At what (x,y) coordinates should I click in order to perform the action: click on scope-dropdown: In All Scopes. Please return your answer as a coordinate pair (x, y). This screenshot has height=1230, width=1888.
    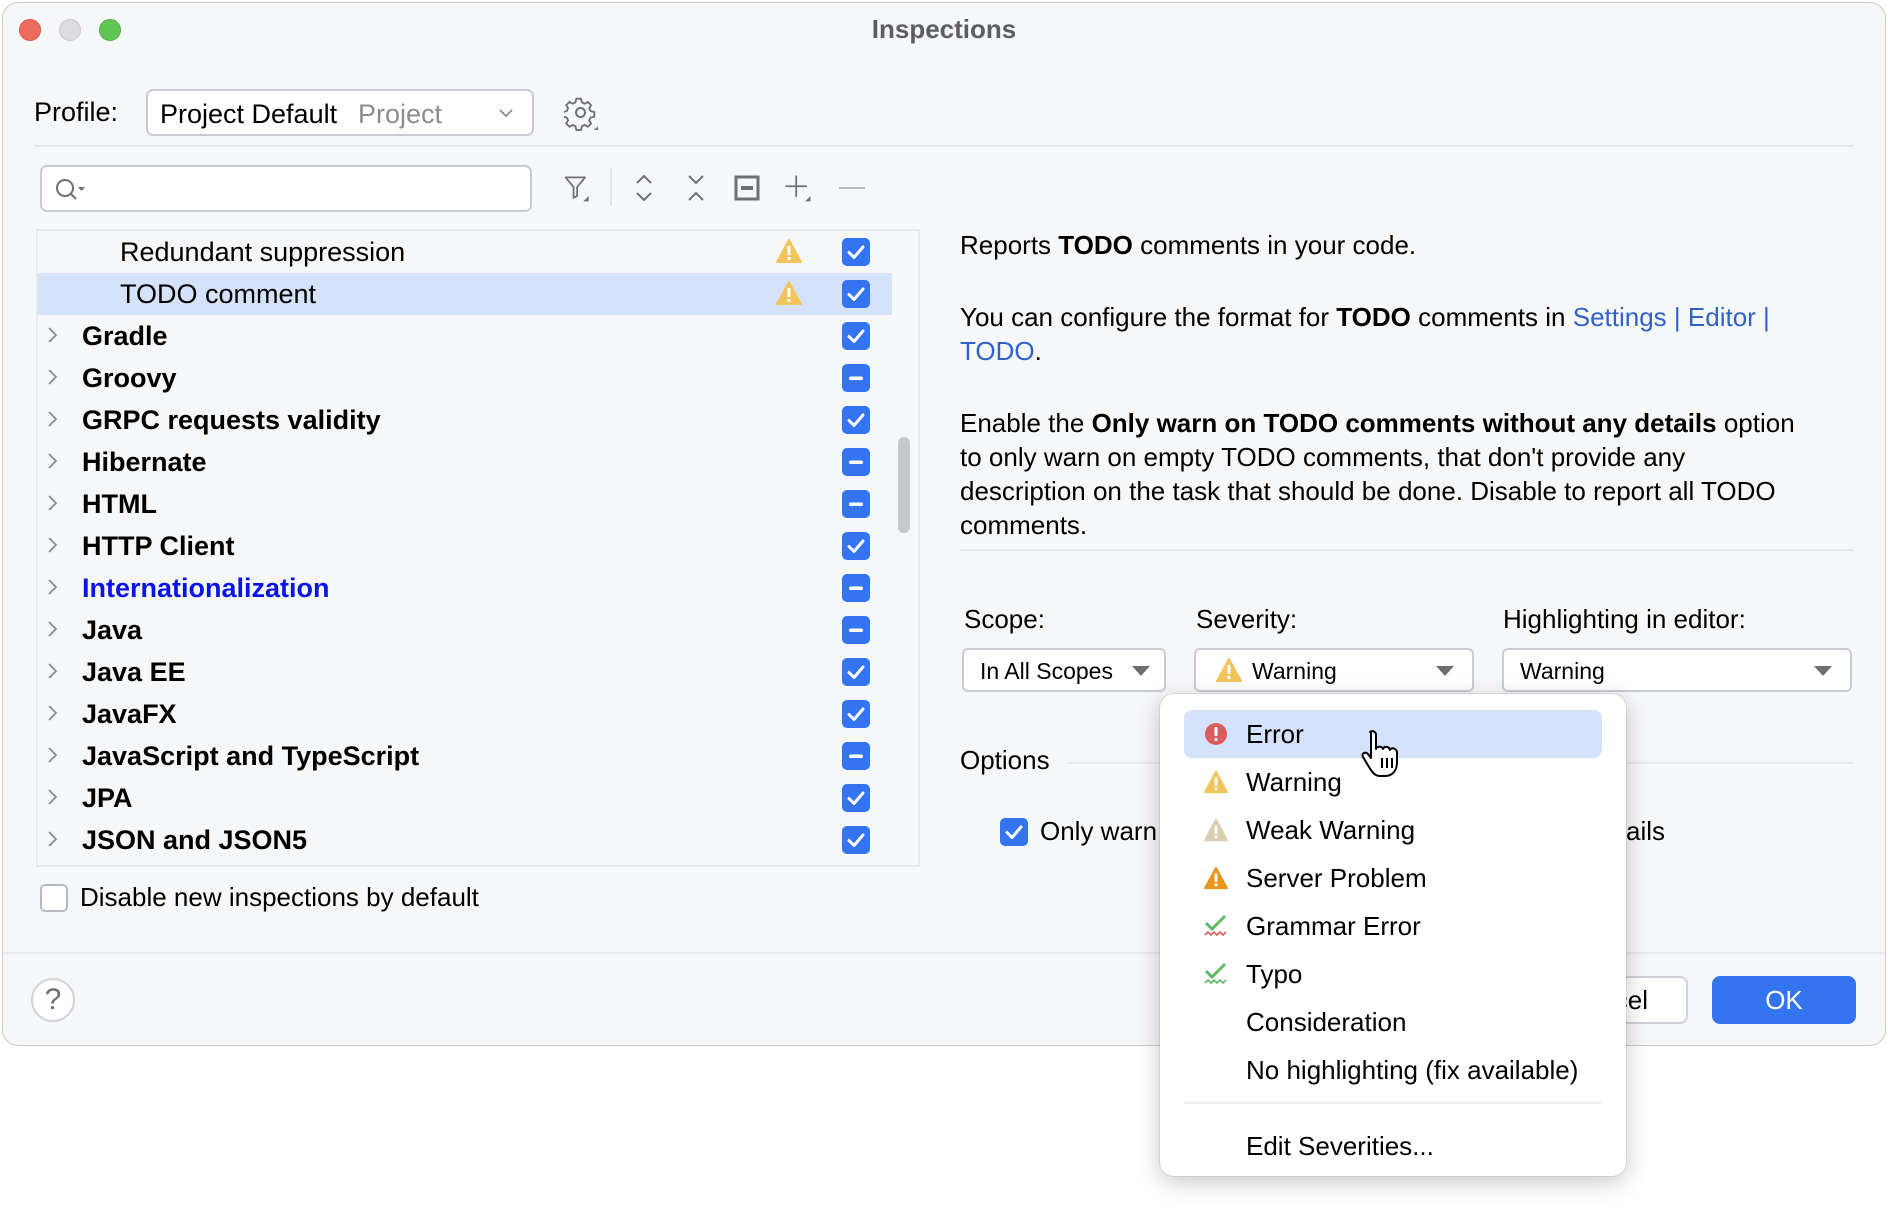
    Looking at the image, I should click on (1064, 670).